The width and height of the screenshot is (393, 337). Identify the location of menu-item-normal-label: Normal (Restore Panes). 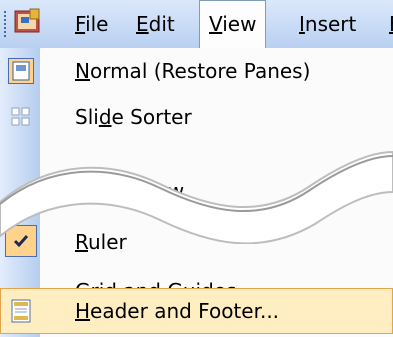
(193, 71).